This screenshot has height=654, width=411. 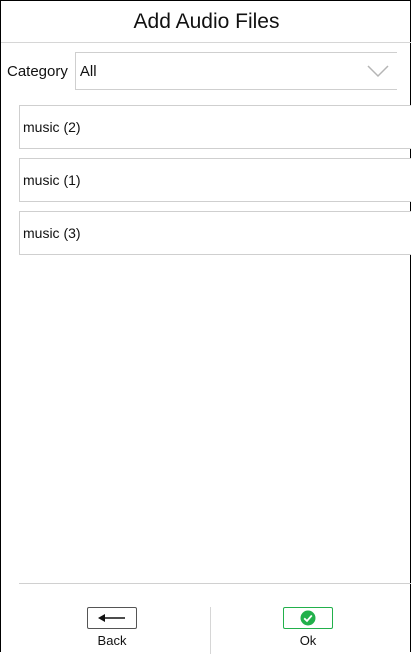 I want to click on check-circle-icon, so click(x=308, y=618).